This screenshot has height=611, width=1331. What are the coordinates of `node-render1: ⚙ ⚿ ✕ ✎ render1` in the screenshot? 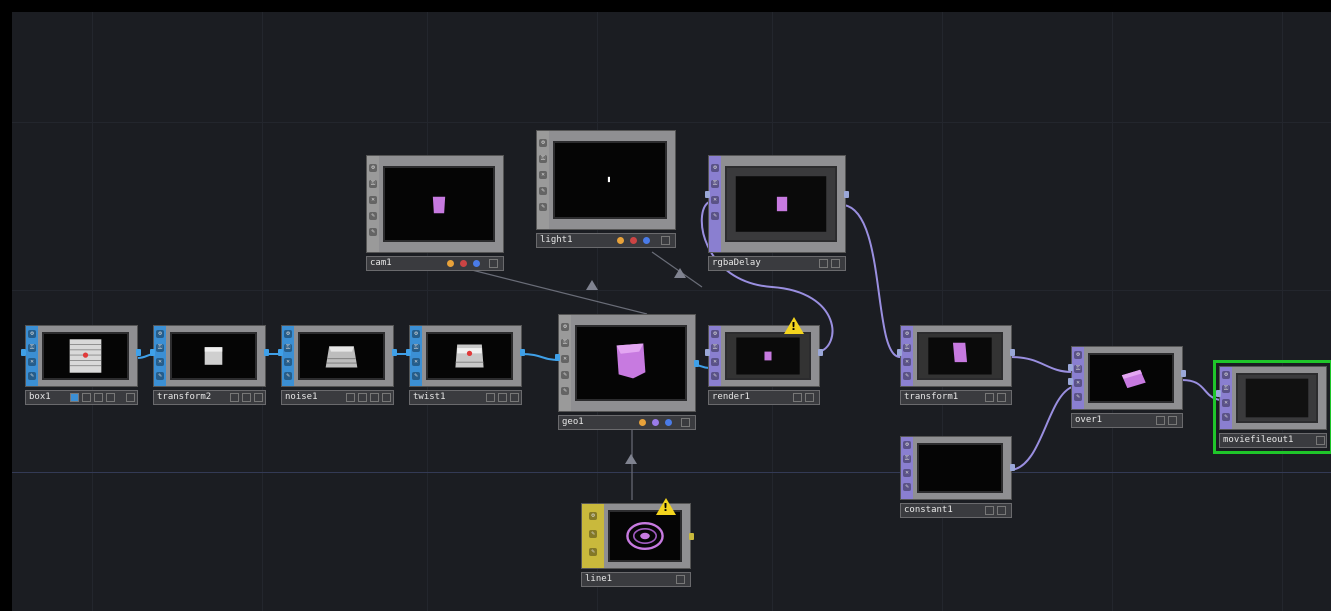 It's located at (764, 365).